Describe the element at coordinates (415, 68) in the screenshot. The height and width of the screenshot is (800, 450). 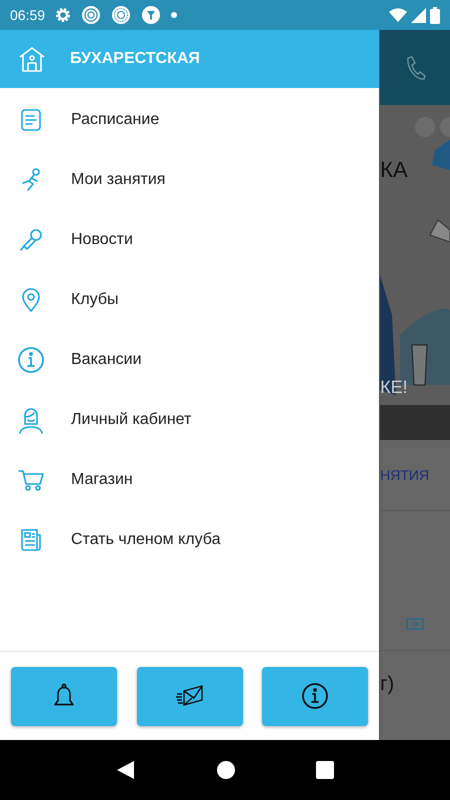
I see `phone-icon` at that location.